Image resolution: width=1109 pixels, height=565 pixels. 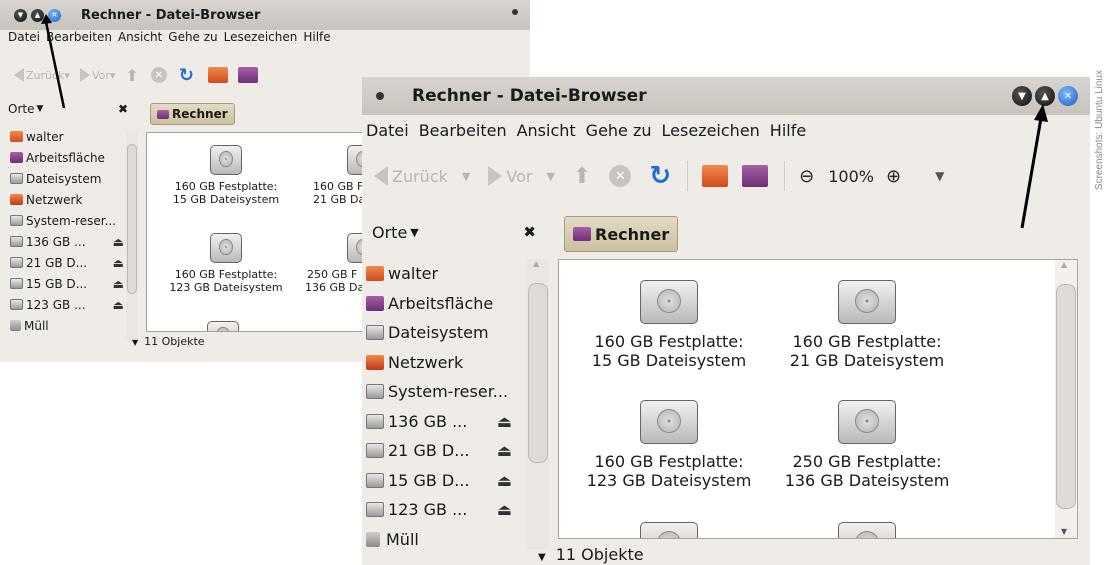 What do you see at coordinates (1066, 396) in the screenshot?
I see `file-view-scroll-thumb` at bounding box center [1066, 396].